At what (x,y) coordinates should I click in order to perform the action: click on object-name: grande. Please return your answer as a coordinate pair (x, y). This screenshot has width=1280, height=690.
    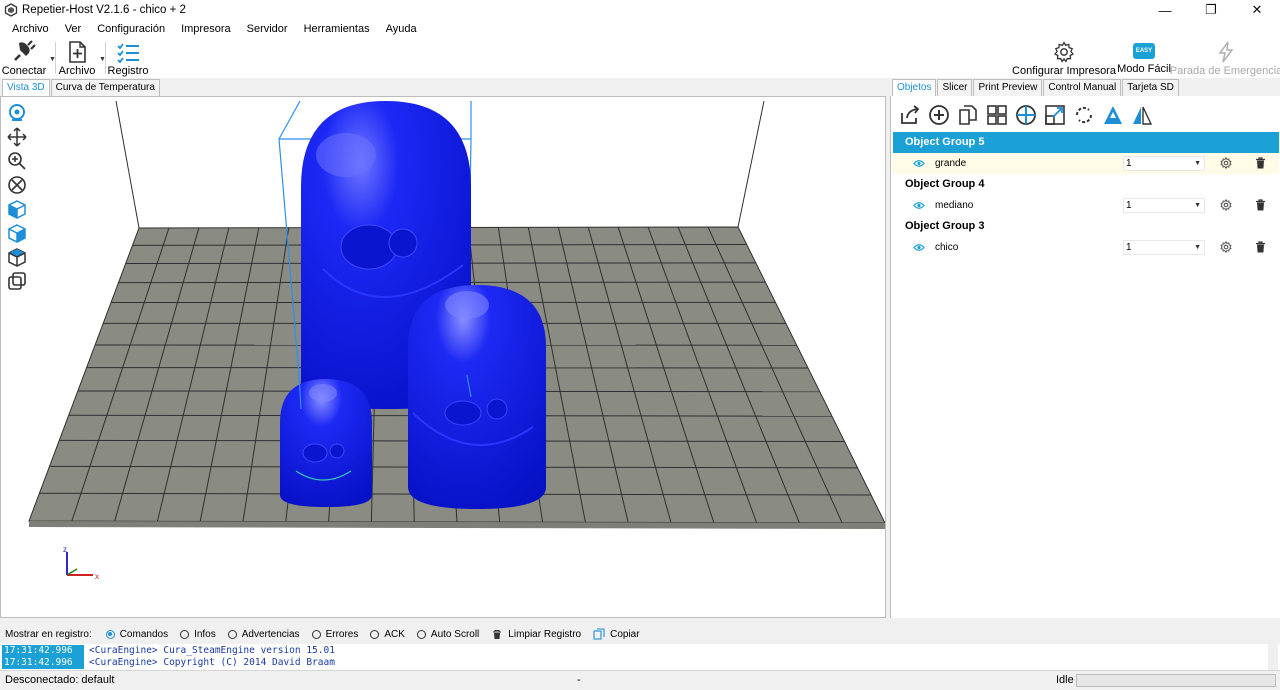
    Looking at the image, I should click on (951, 163).